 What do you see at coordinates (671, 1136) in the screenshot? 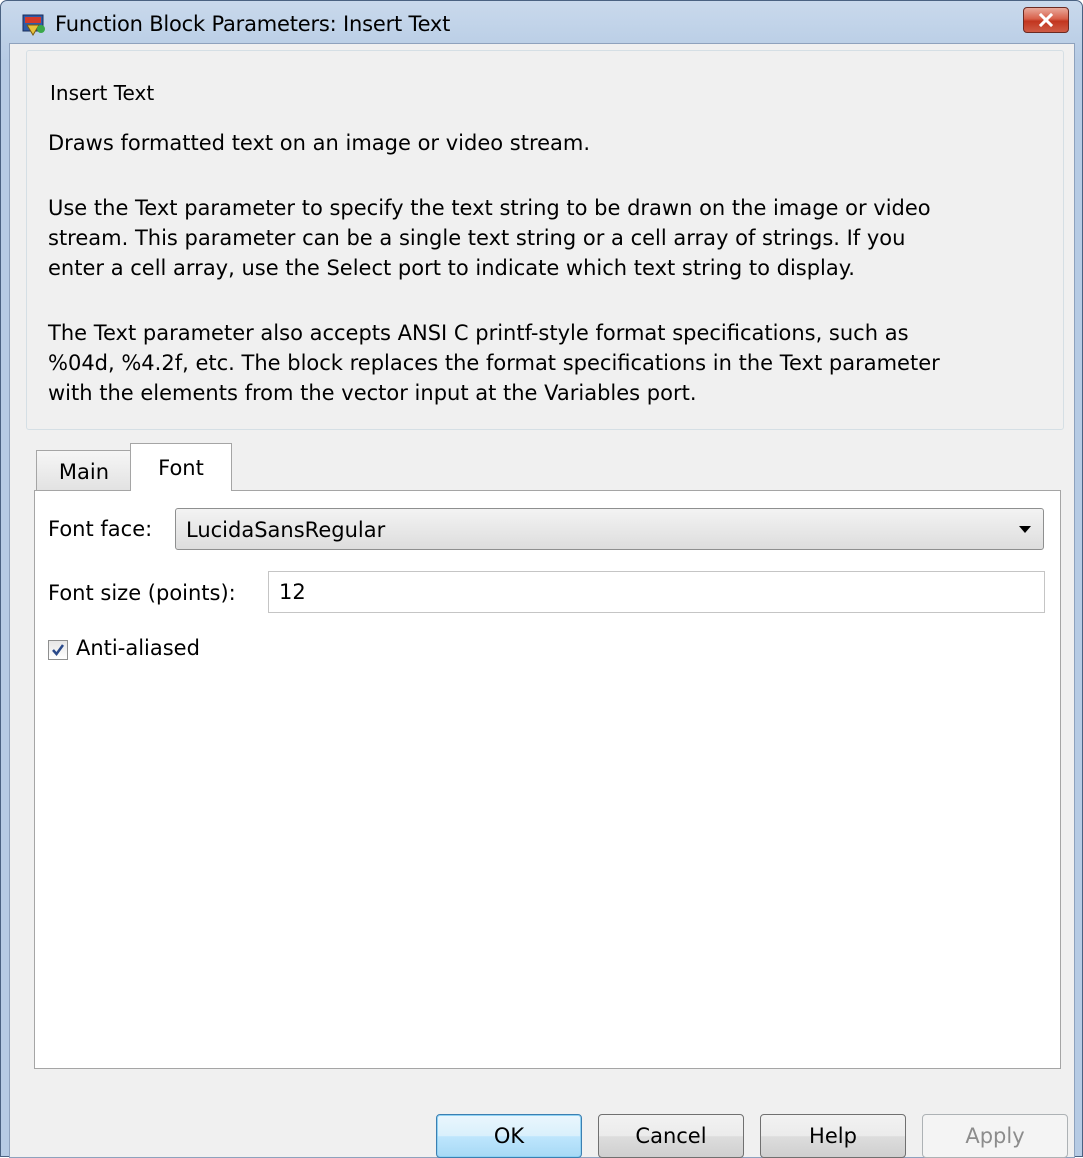
I see `cancel-button: Cancel` at bounding box center [671, 1136].